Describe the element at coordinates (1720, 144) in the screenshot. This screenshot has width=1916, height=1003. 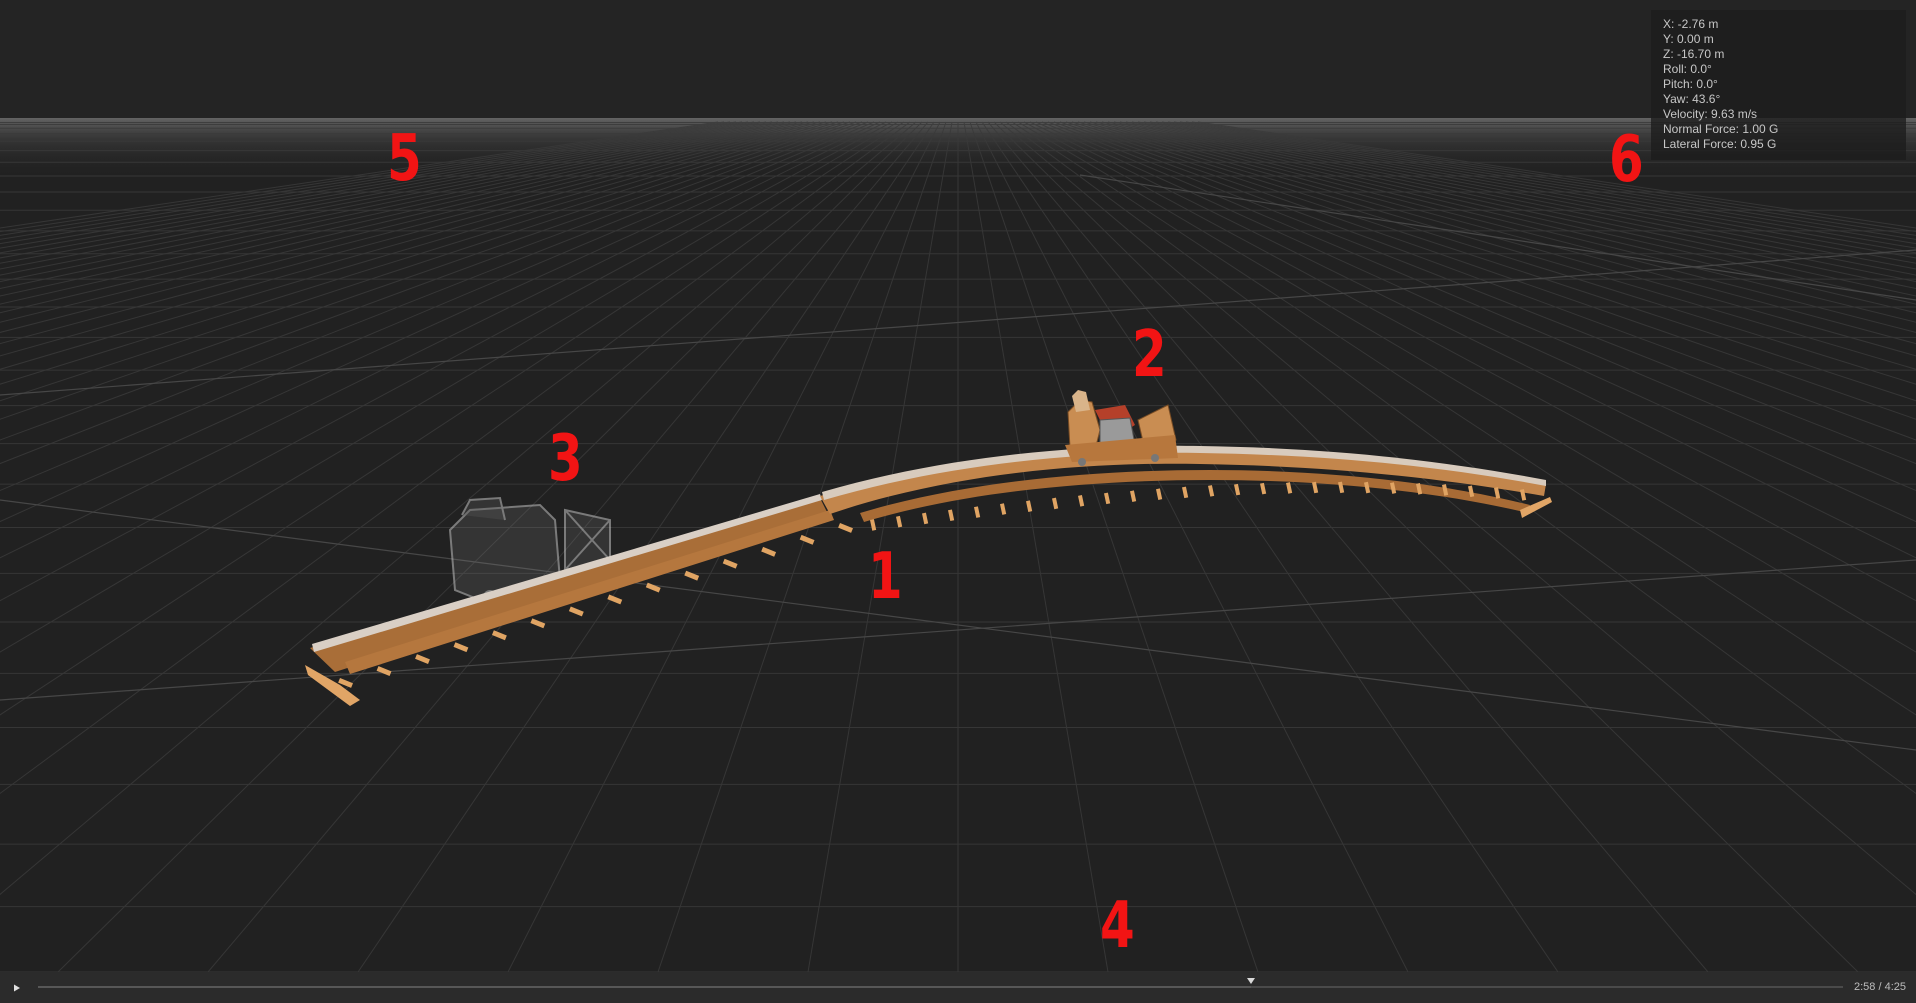
I see `lateral-force-readout: Lateral Force: 0.95 G` at that location.